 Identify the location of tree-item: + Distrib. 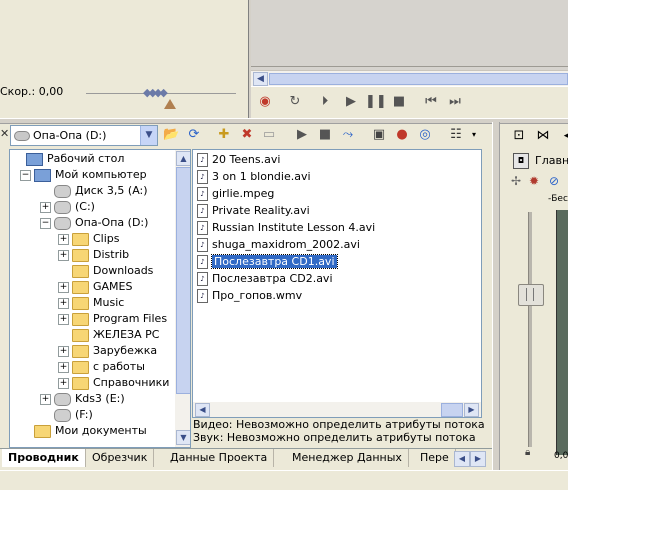
(93, 255).